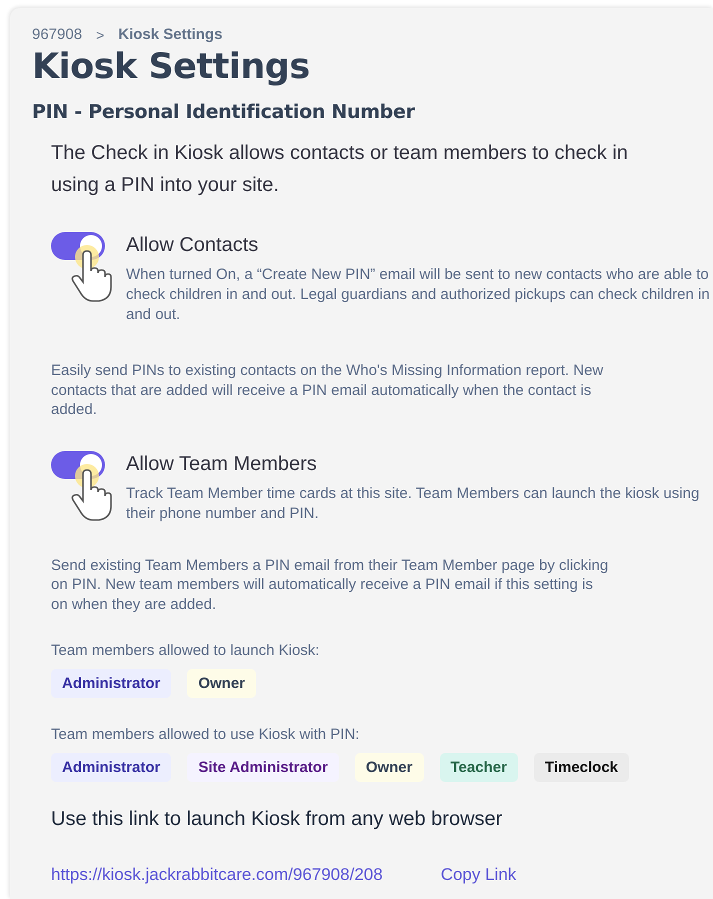 The width and height of the screenshot is (713, 899). I want to click on role-tag: Site Administrator, so click(263, 767).